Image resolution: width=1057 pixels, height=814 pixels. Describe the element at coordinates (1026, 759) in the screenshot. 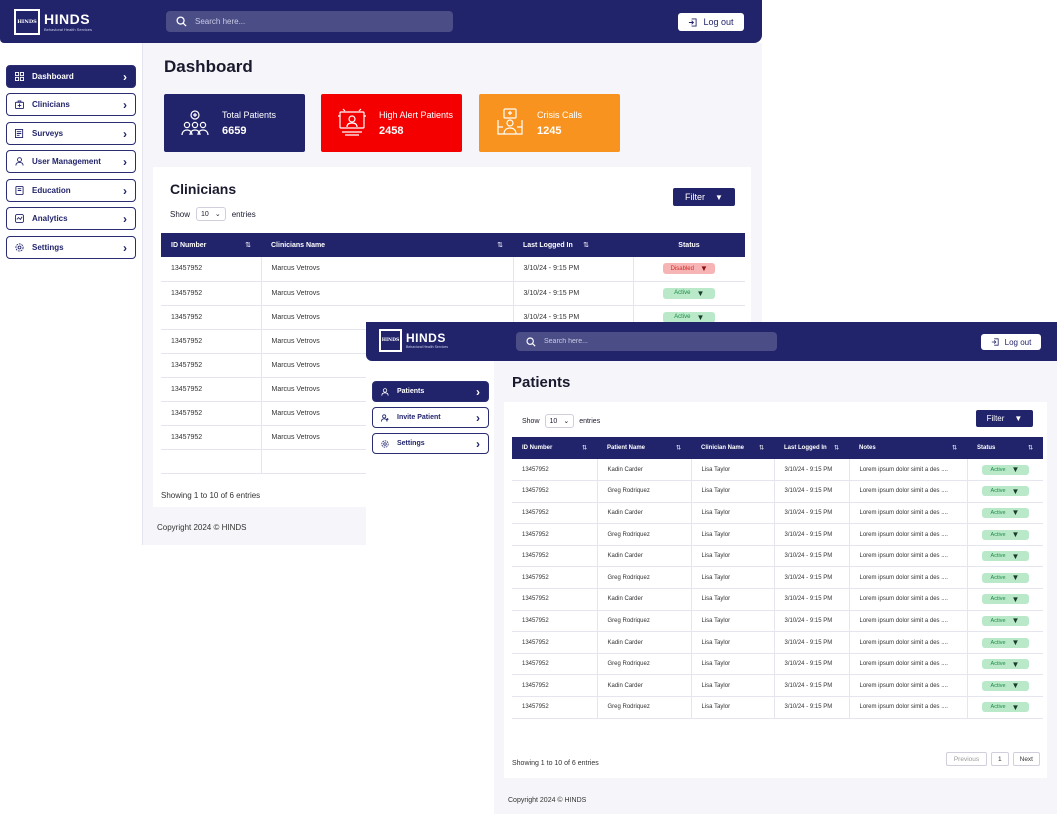

I see `next-page-button: Next` at that location.